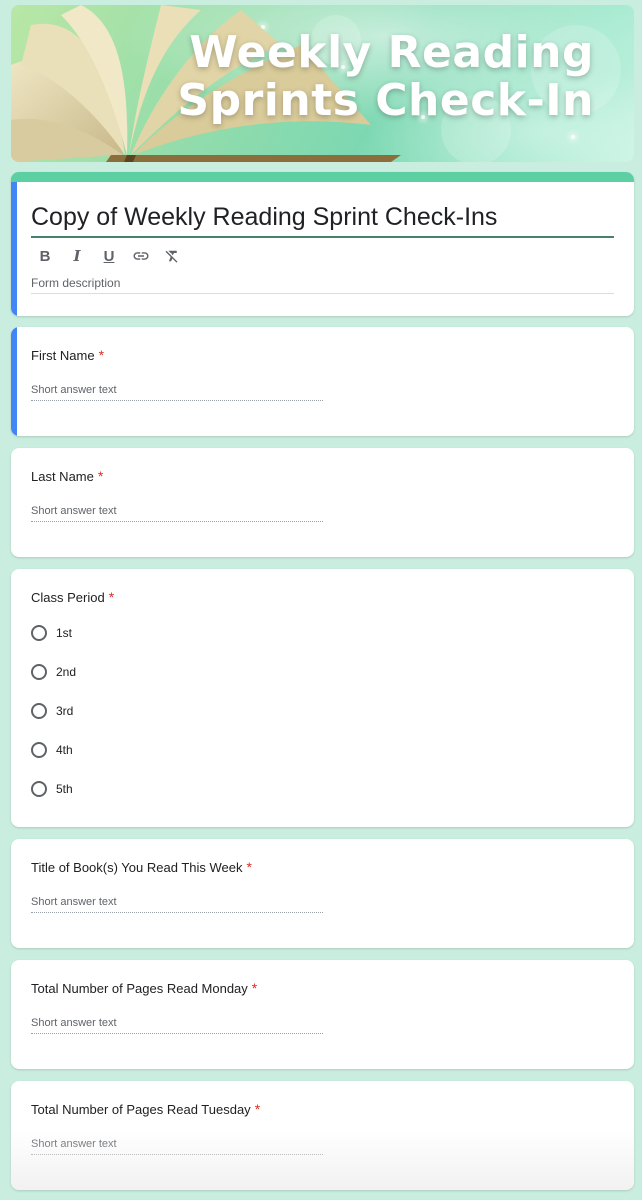  What do you see at coordinates (385, 100) in the screenshot?
I see `banner-title-line-2: Sprints Check-In` at bounding box center [385, 100].